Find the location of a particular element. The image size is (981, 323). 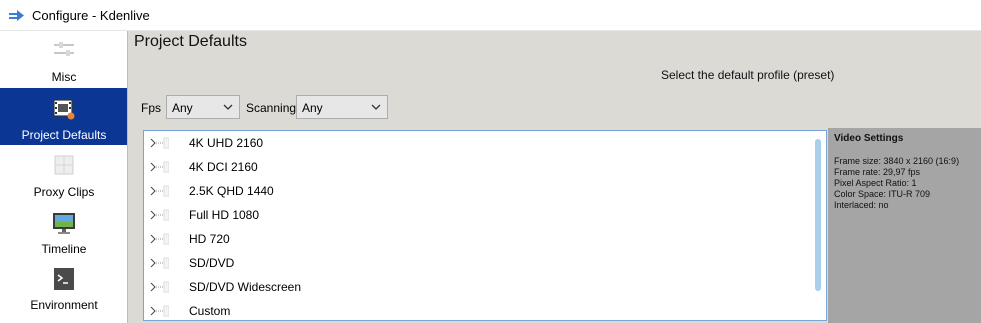

terminal-icon is located at coordinates (64, 279).